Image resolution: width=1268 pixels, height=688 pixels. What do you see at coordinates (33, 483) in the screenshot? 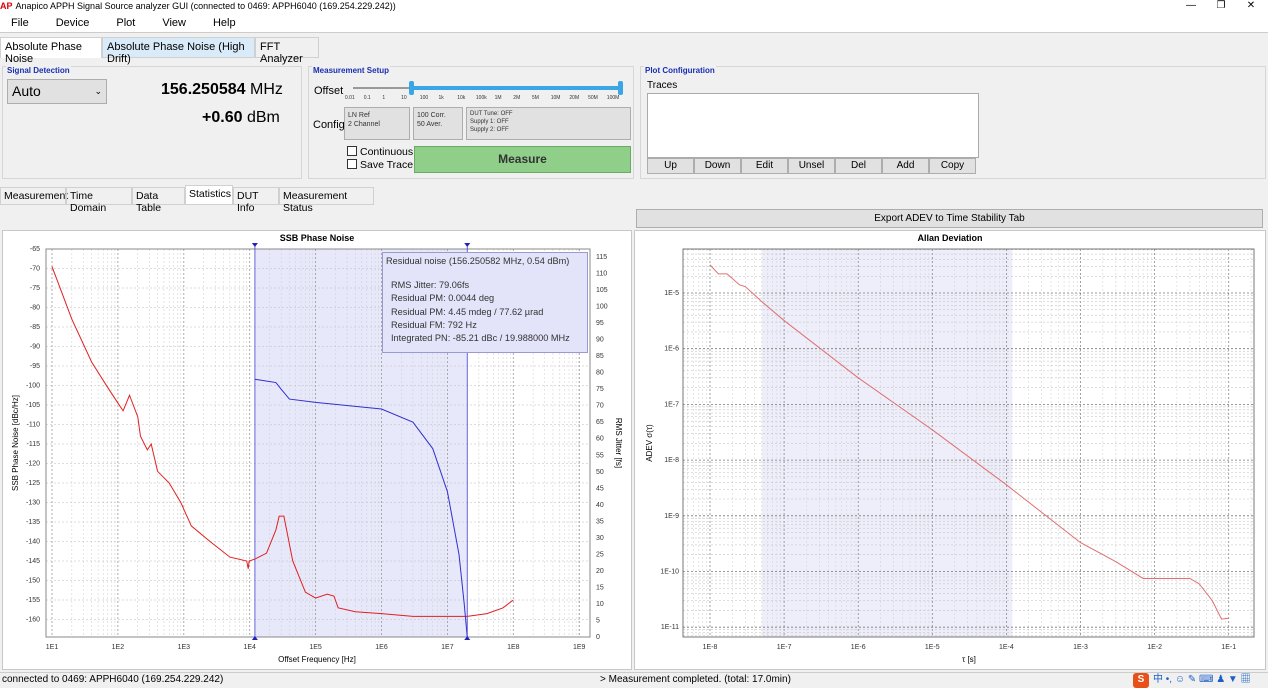
I see `y-tick-label: -125` at bounding box center [33, 483].